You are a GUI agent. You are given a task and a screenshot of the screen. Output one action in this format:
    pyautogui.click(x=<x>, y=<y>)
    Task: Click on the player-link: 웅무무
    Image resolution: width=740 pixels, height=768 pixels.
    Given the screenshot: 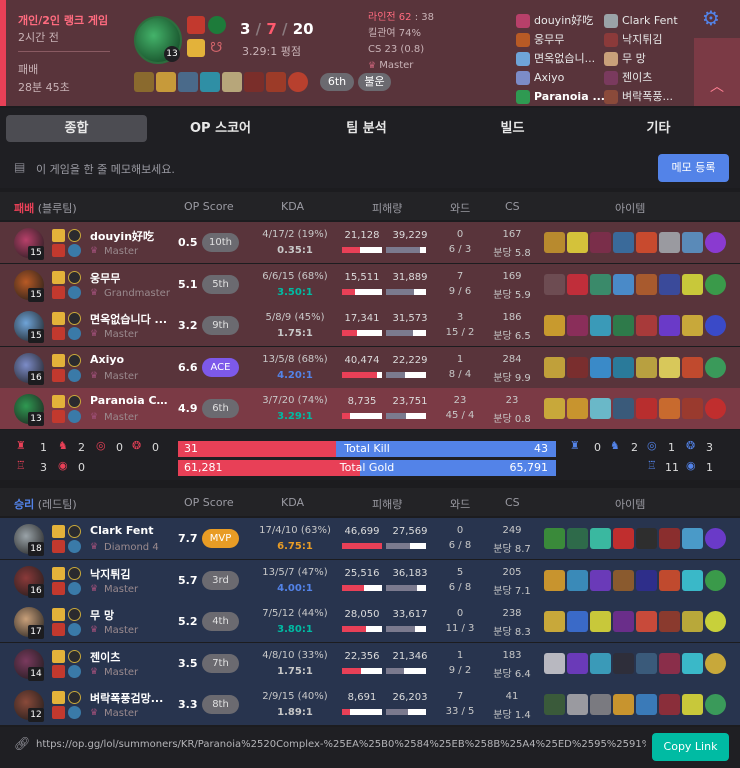 What is the action you would take?
    pyautogui.click(x=560, y=39)
    